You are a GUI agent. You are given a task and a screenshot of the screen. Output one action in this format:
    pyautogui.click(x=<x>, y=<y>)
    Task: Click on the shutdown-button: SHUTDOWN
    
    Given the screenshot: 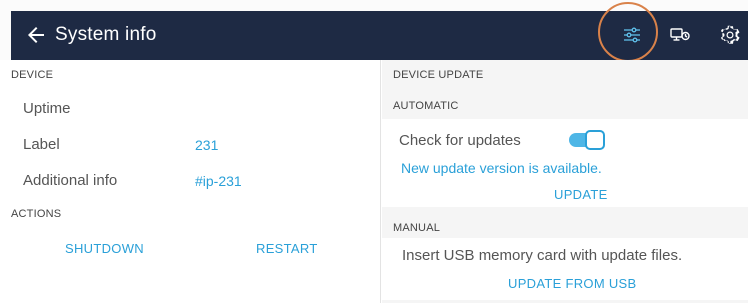 What is the action you would take?
    pyautogui.click(x=104, y=248)
    